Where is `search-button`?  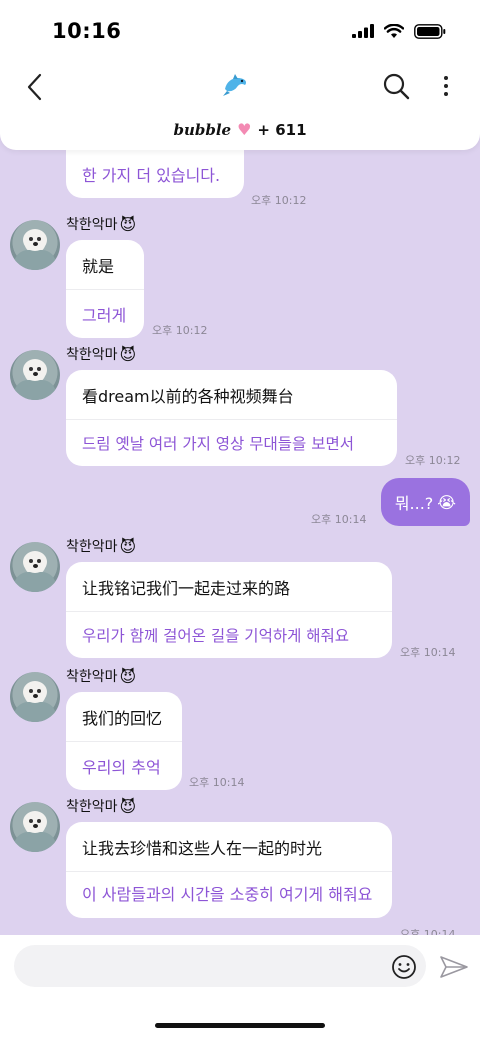
search-button is located at coordinates (396, 86).